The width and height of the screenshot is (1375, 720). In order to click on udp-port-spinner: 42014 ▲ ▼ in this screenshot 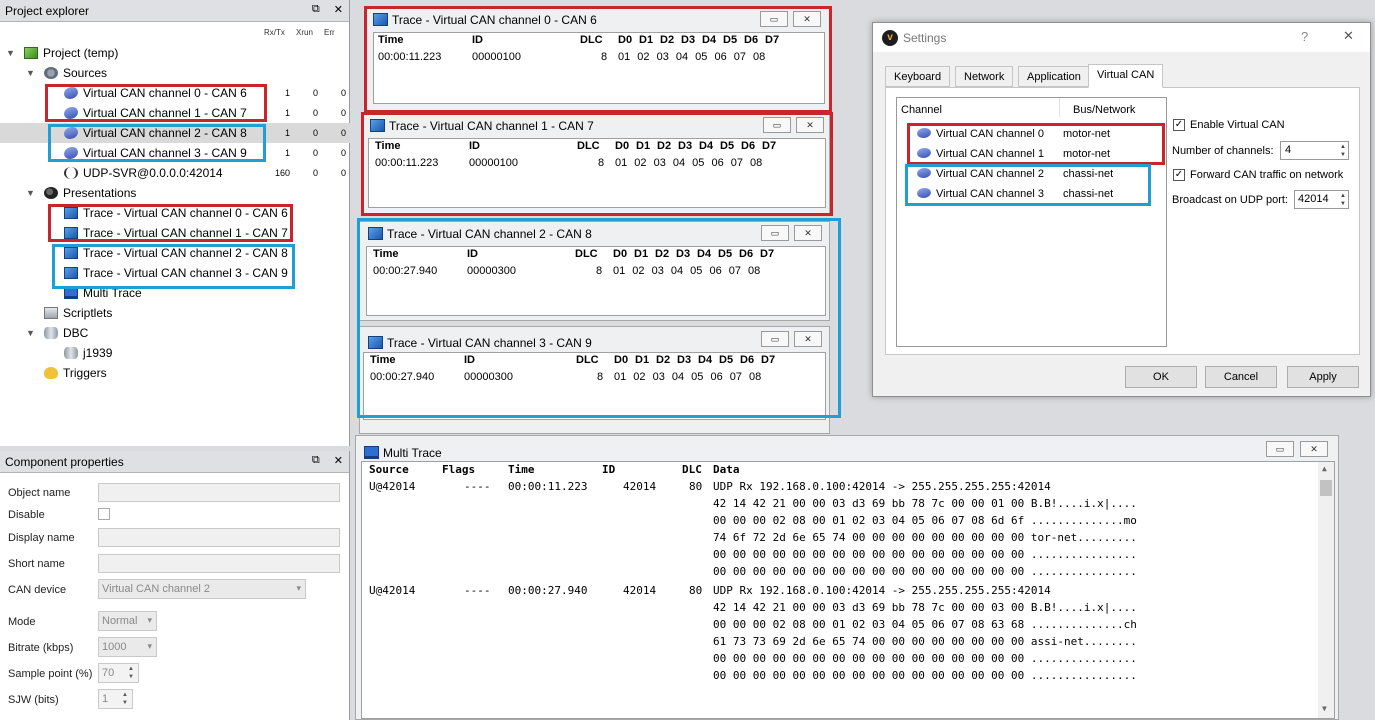, I will do `click(1321, 199)`.